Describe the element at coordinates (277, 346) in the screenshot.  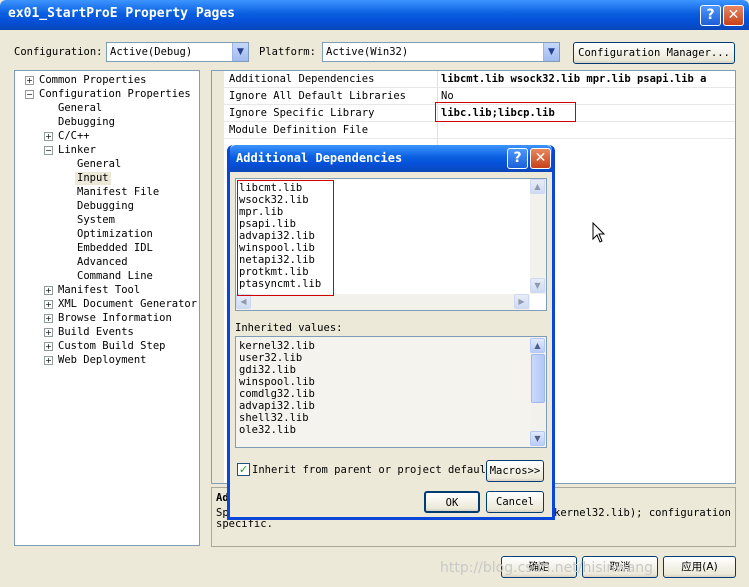
I see `inherited-value-line: kernel32.lib` at that location.